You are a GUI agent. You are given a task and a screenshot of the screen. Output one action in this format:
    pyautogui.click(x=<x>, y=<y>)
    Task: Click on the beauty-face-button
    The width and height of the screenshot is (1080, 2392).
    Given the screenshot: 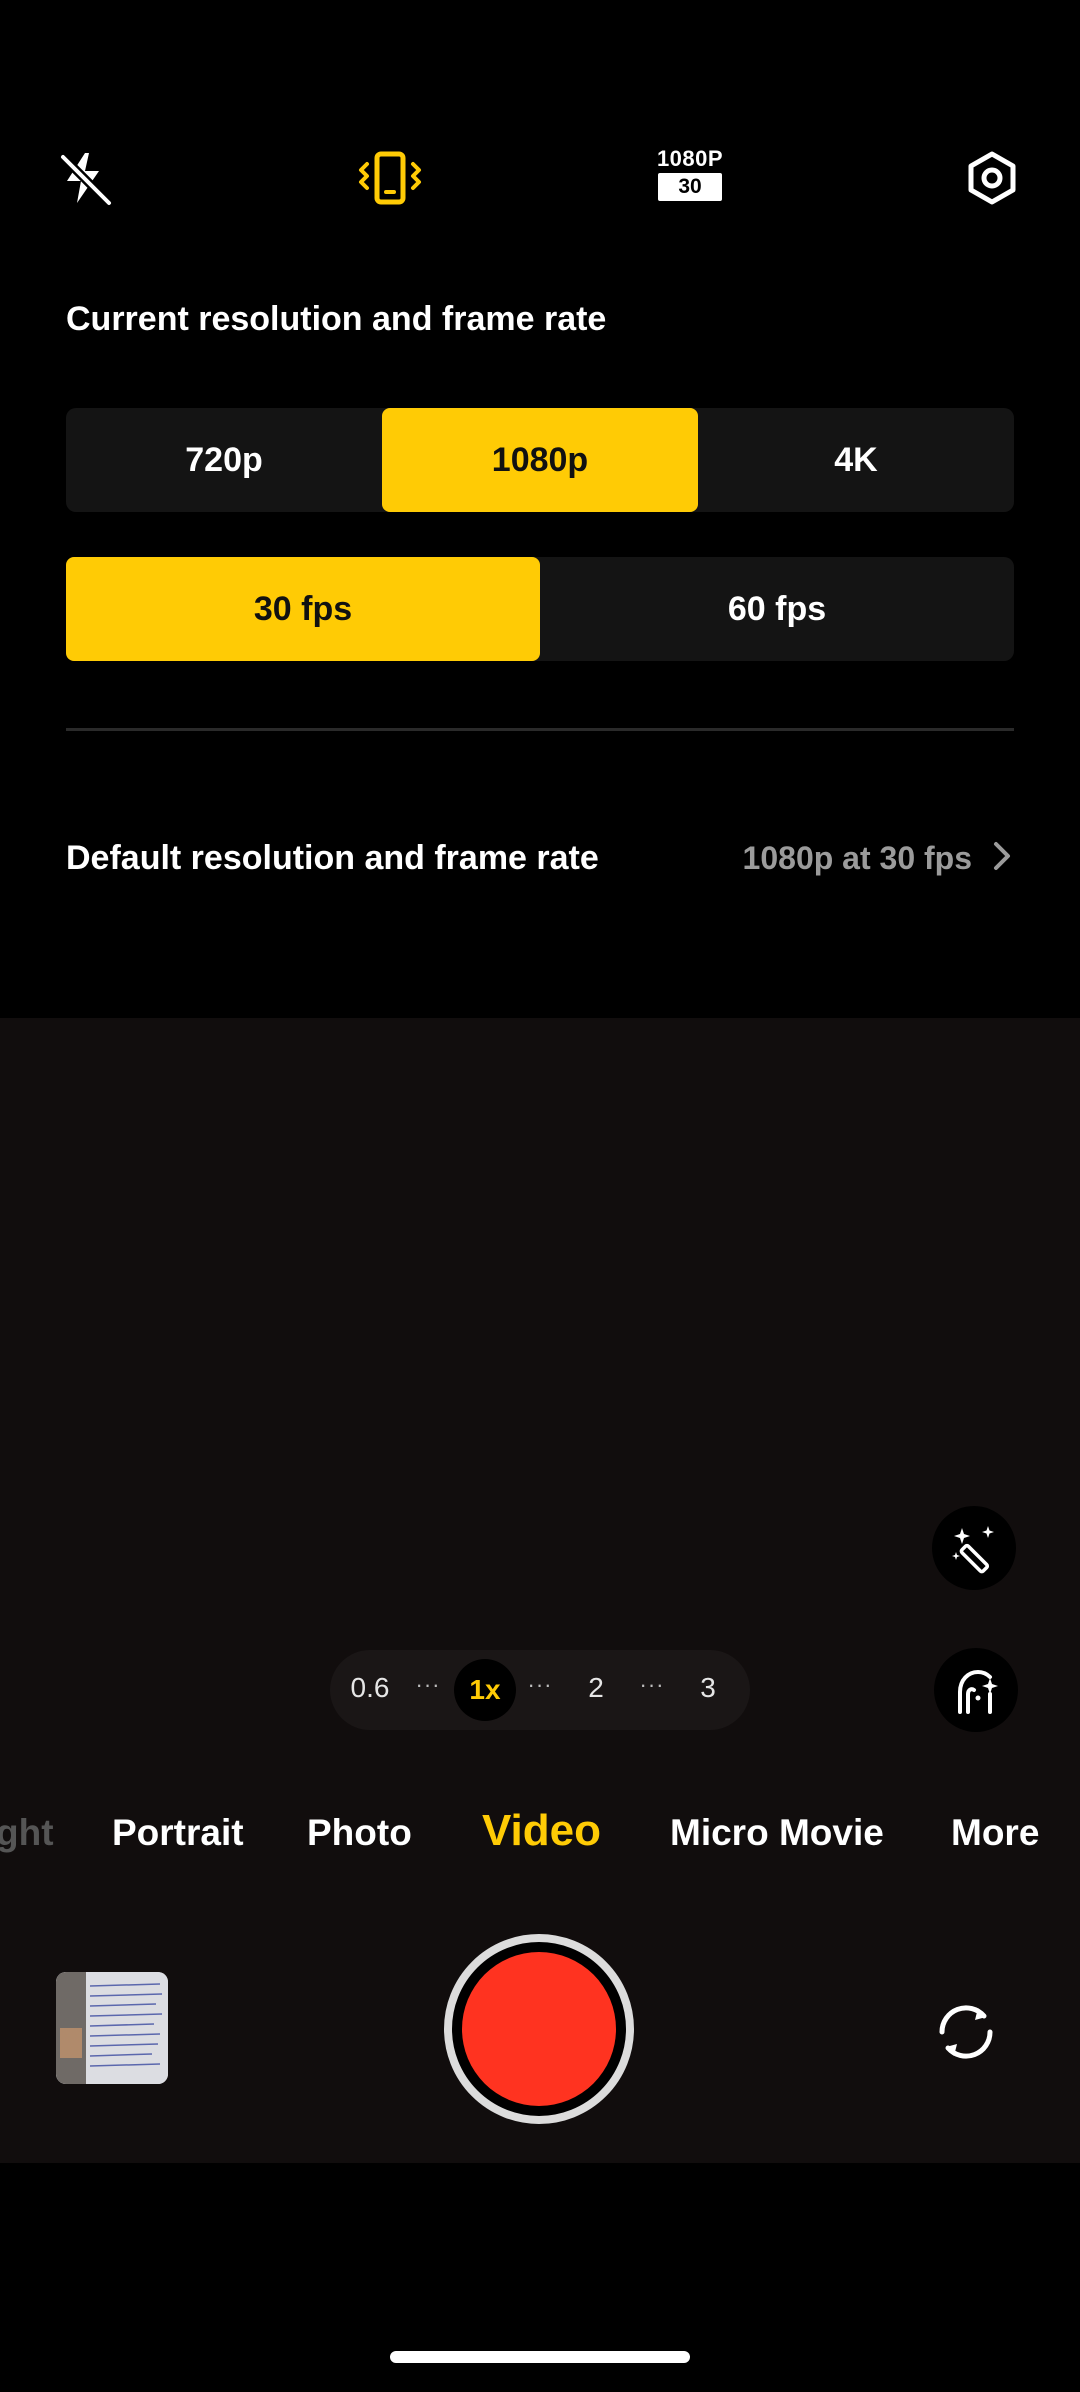 What is the action you would take?
    pyautogui.click(x=976, y=1690)
    